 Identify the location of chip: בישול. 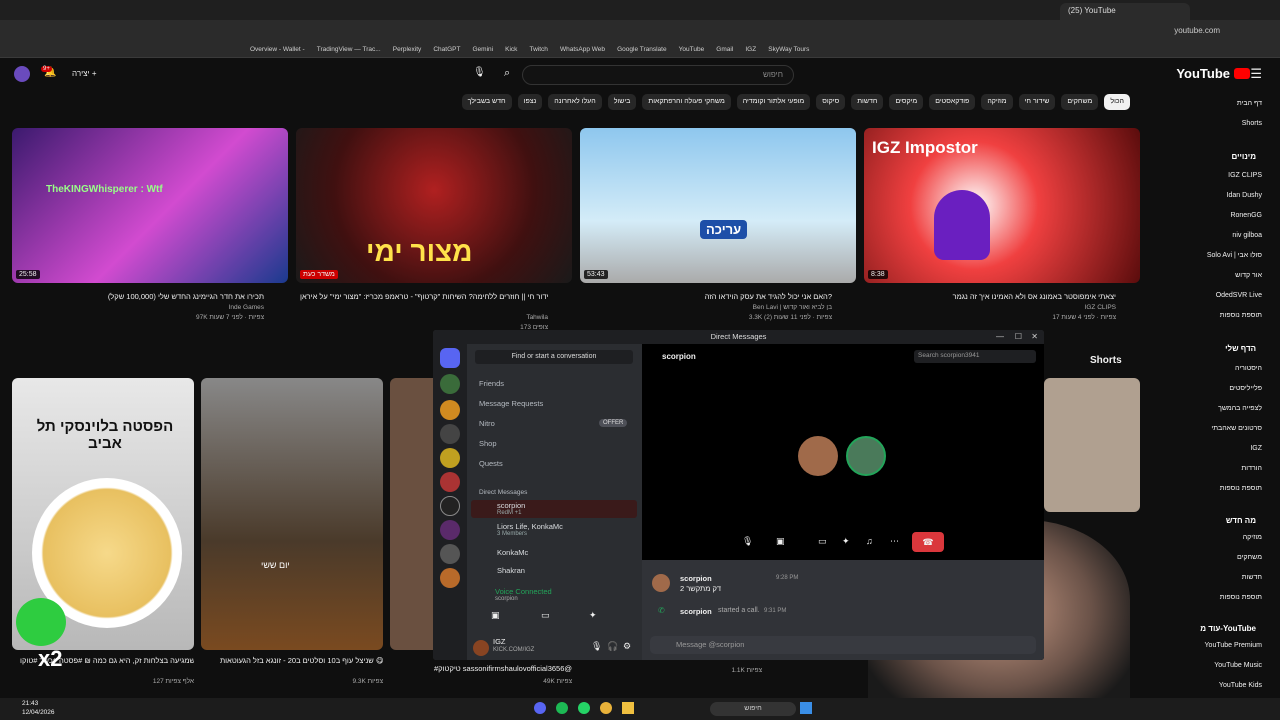
(622, 102).